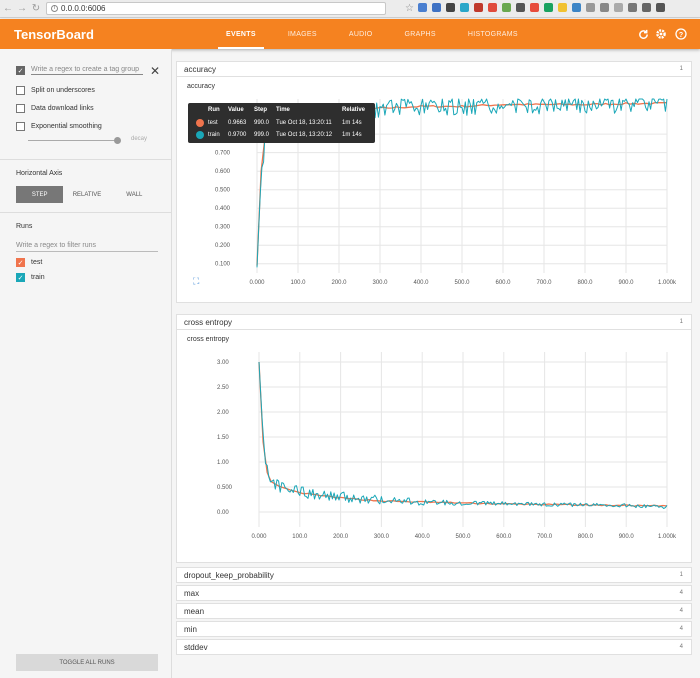 The image size is (700, 678). I want to click on info-icon: i, so click(54, 8).